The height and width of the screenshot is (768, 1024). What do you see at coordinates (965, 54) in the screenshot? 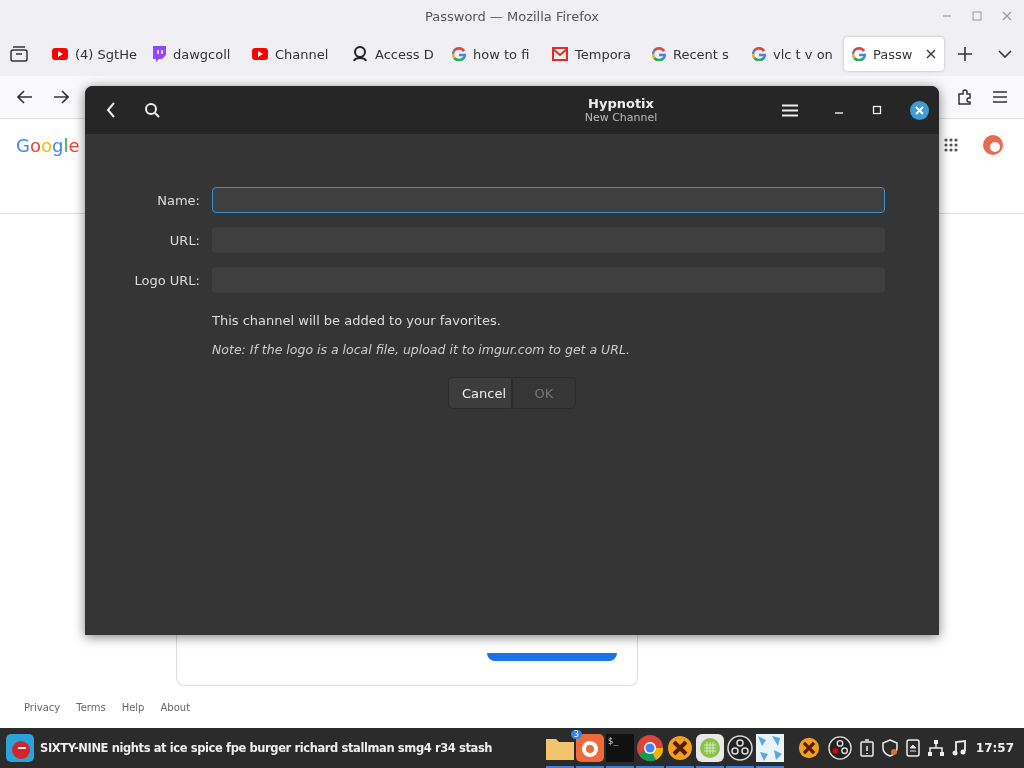
I see `new-tab-icon` at bounding box center [965, 54].